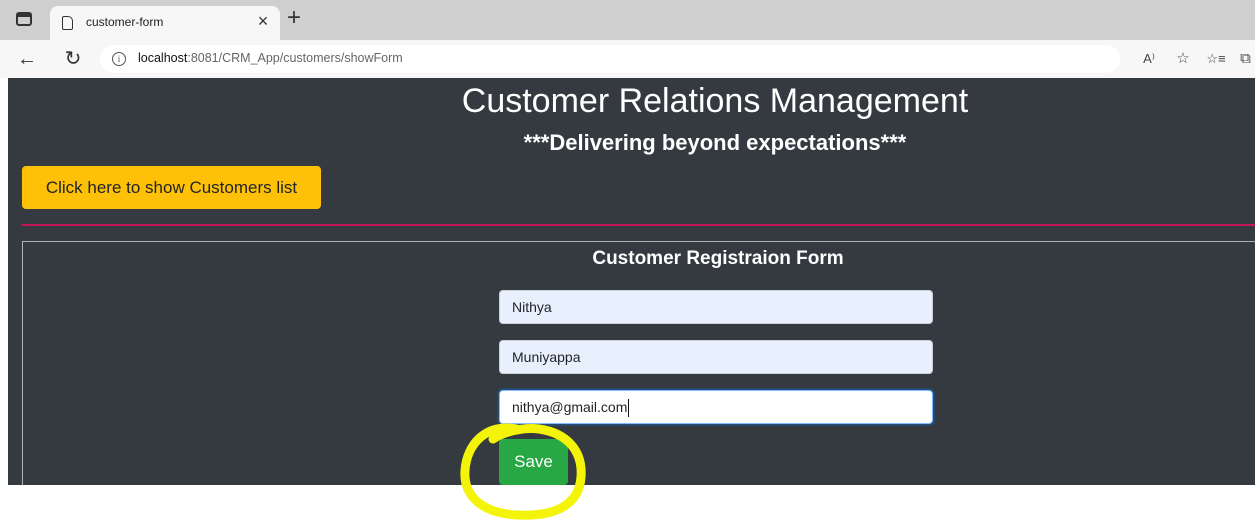 The width and height of the screenshot is (1255, 525). Describe the element at coordinates (715, 142) in the screenshot. I see `page-tagline: ***Delivering beyond expectations***` at that location.